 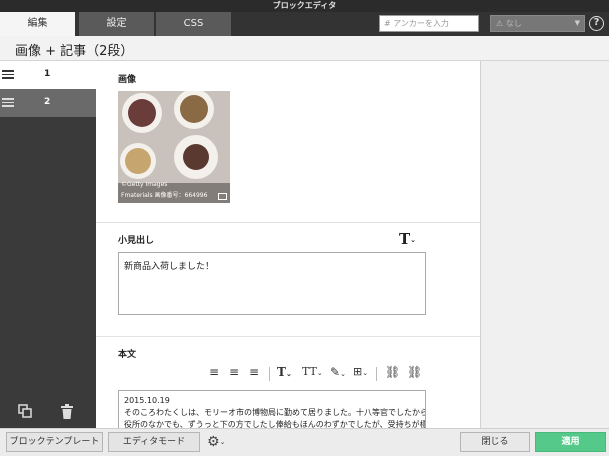 What do you see at coordinates (272, 283) in the screenshot?
I see `subheading-input: 新商品入荷しました！` at bounding box center [272, 283].